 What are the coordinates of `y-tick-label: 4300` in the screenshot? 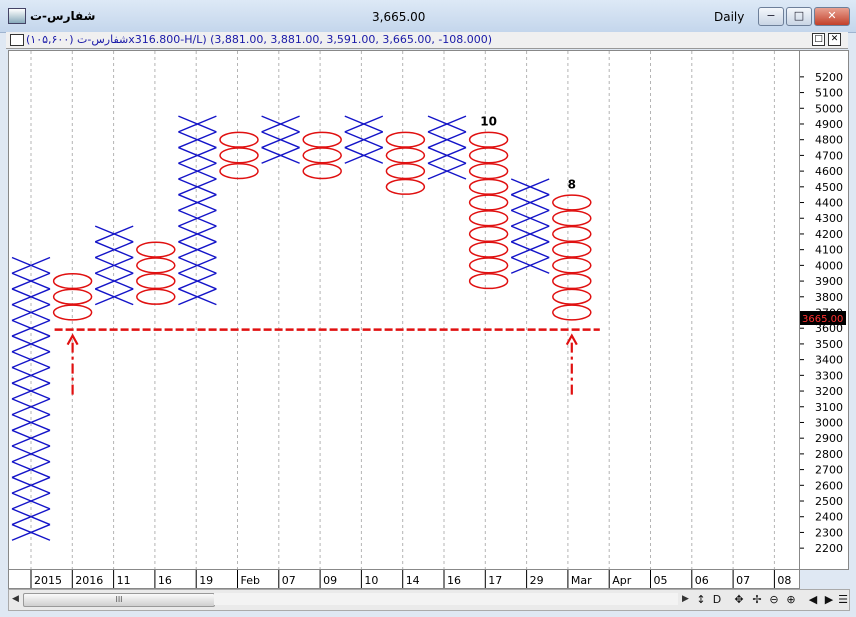 It's located at (829, 218).